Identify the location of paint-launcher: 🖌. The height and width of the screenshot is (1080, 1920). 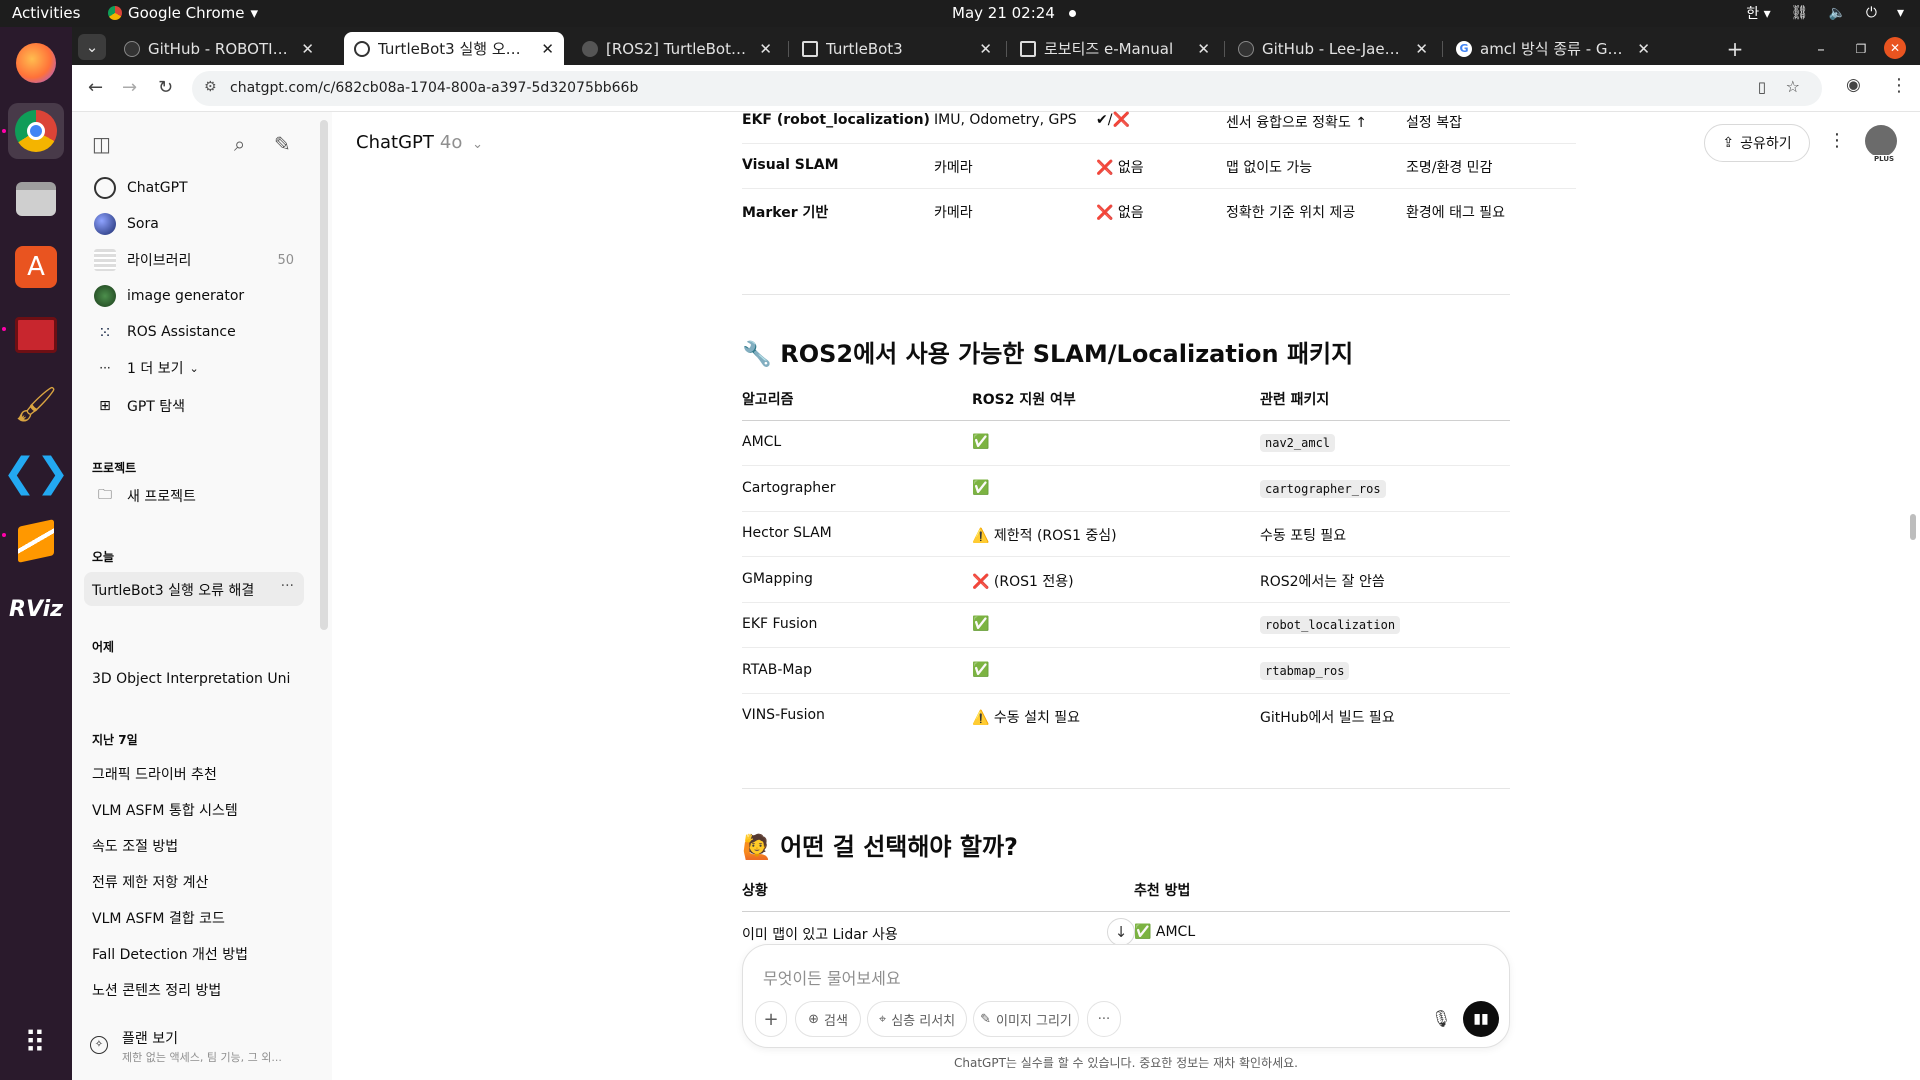
(36, 405).